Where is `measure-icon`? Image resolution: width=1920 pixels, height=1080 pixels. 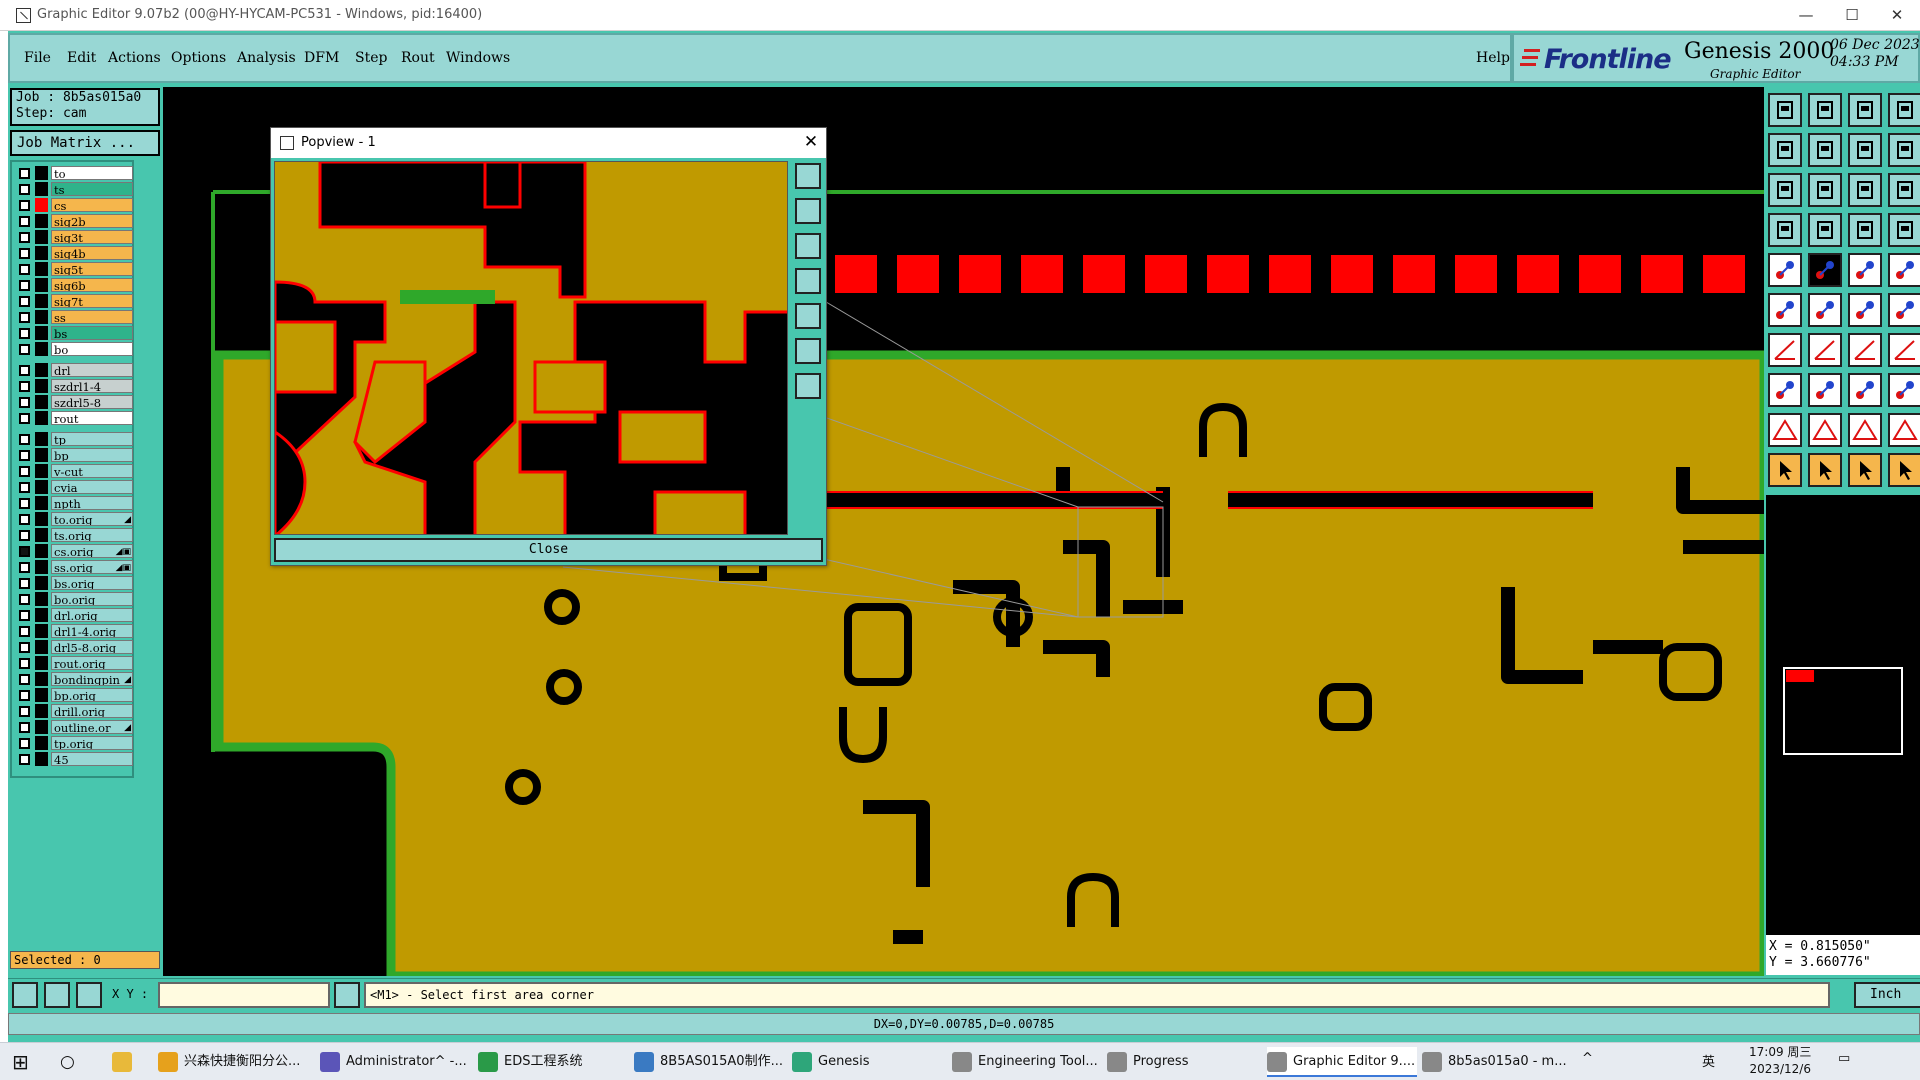 measure-icon is located at coordinates (1785, 230).